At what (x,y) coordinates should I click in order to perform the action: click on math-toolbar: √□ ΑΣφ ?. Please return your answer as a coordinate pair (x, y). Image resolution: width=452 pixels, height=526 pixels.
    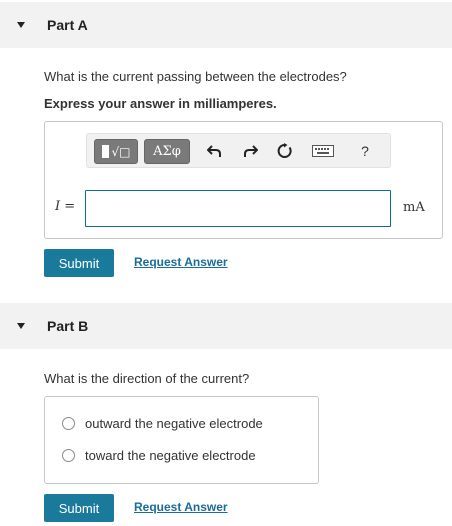
    Looking at the image, I should click on (238, 150).